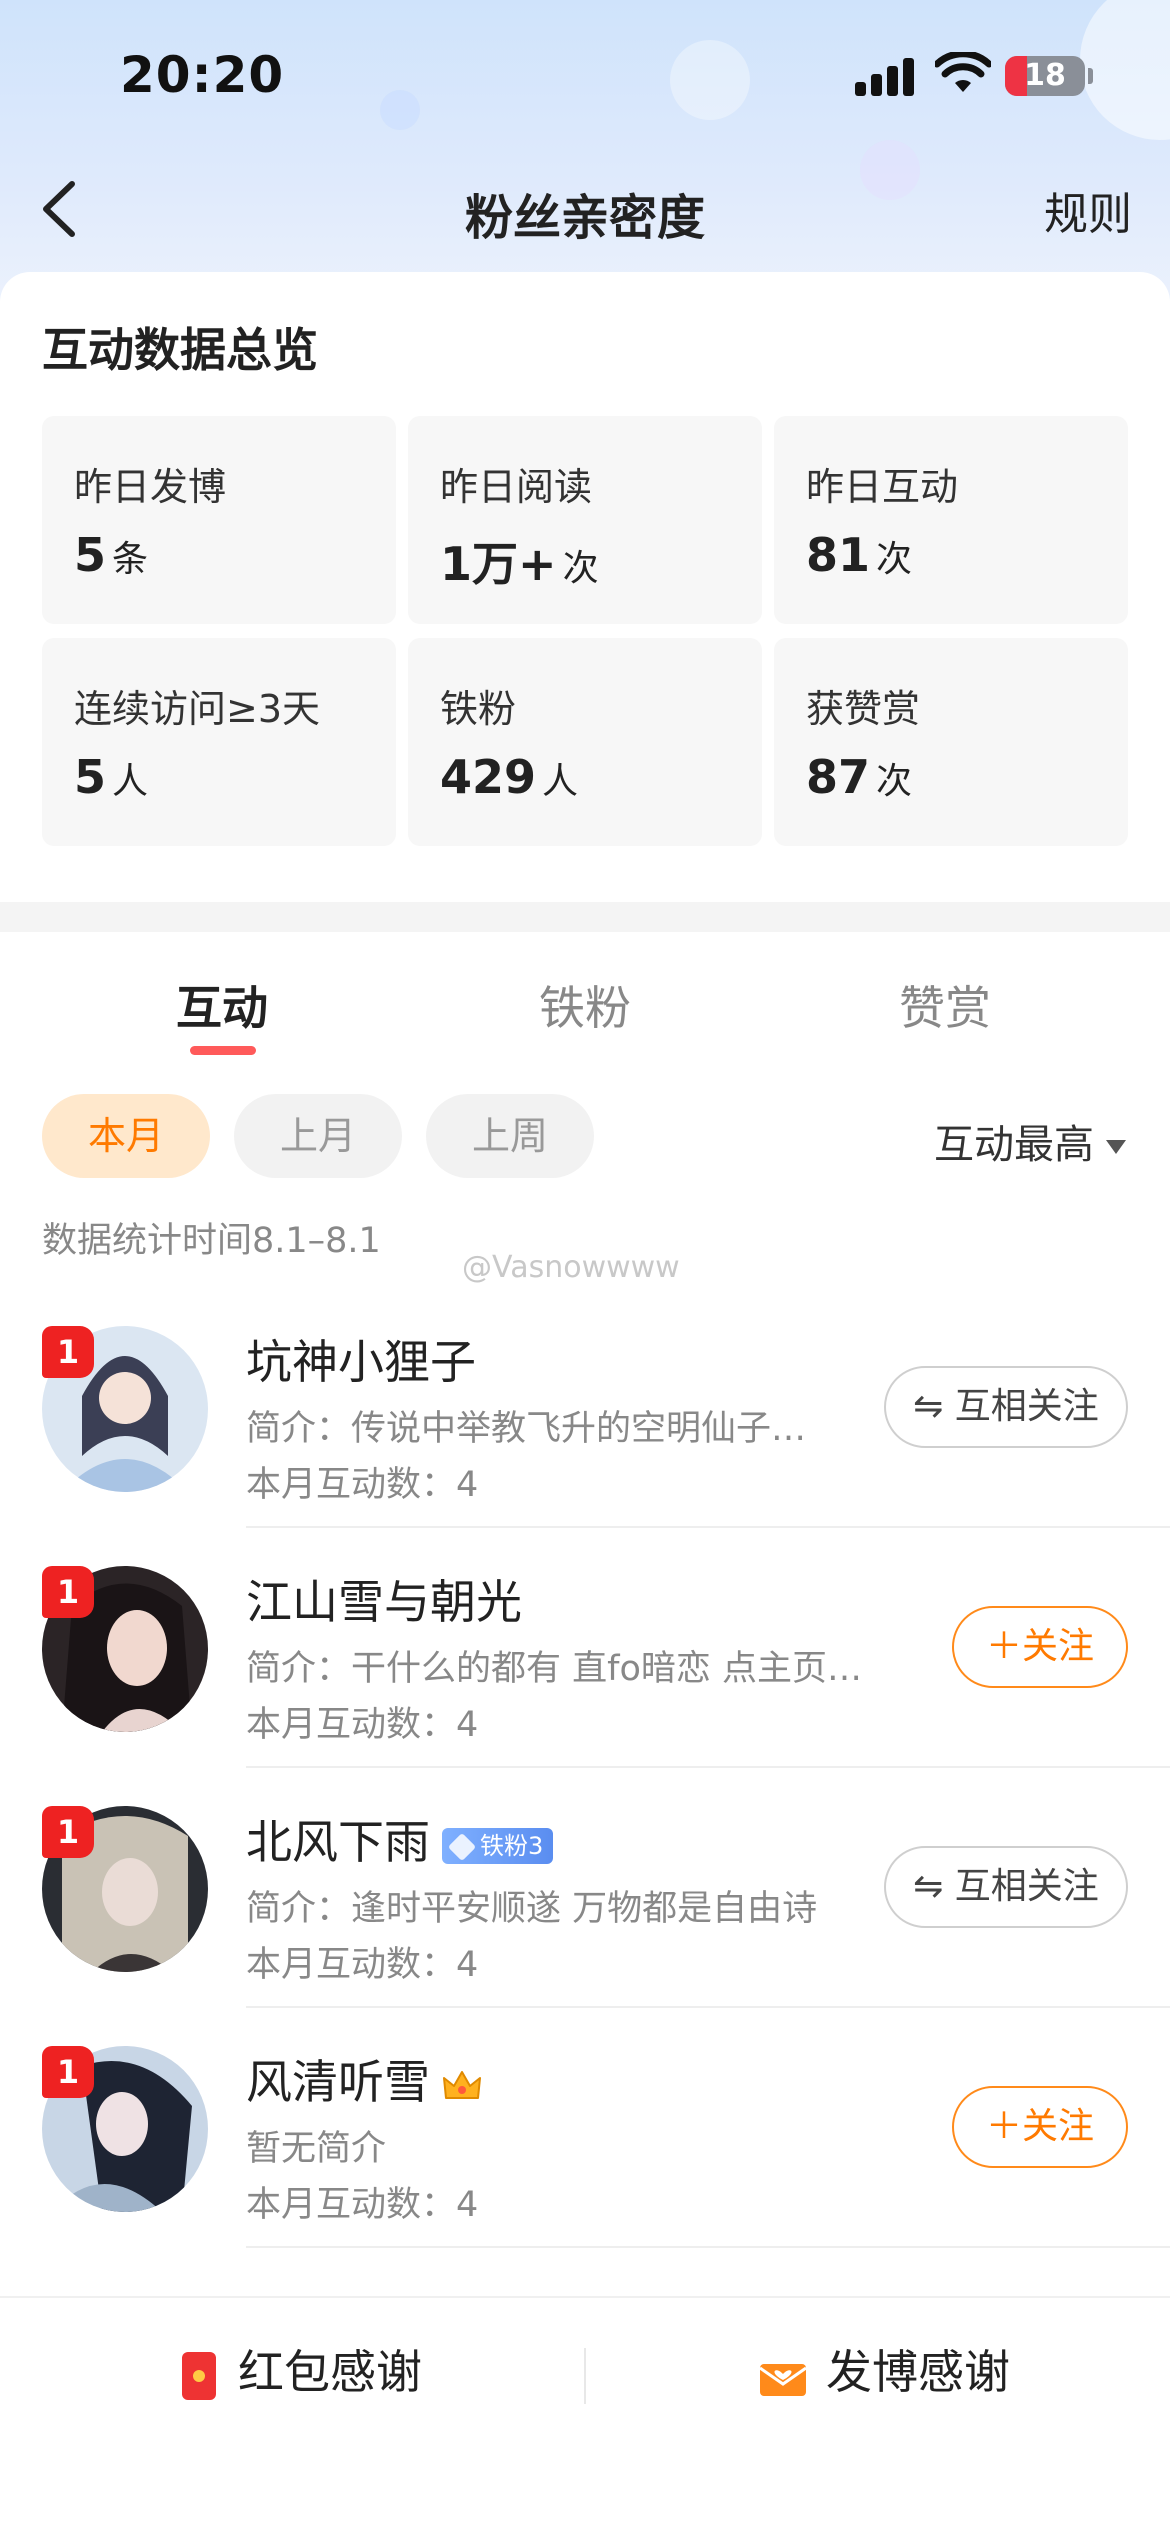  Describe the element at coordinates (838, 777) in the screenshot. I see `stat-value: 87` at that location.